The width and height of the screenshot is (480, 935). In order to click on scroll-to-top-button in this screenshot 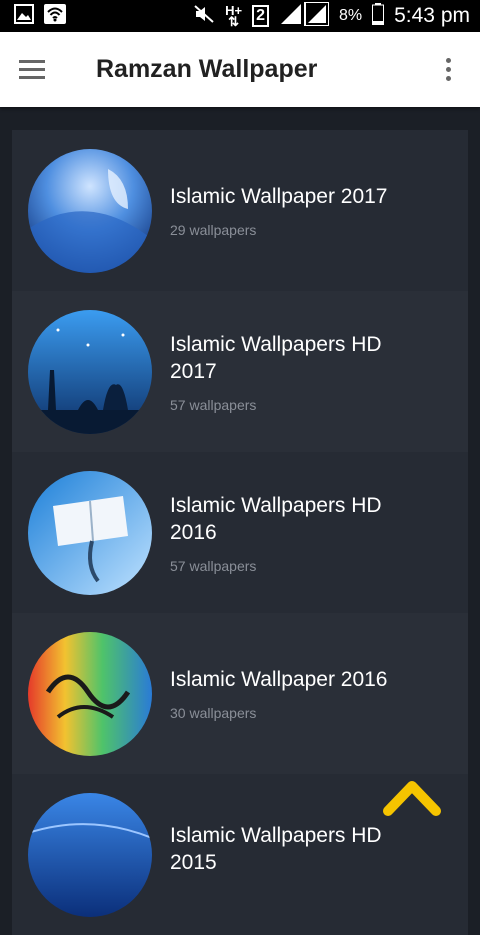, I will do `click(412, 797)`.